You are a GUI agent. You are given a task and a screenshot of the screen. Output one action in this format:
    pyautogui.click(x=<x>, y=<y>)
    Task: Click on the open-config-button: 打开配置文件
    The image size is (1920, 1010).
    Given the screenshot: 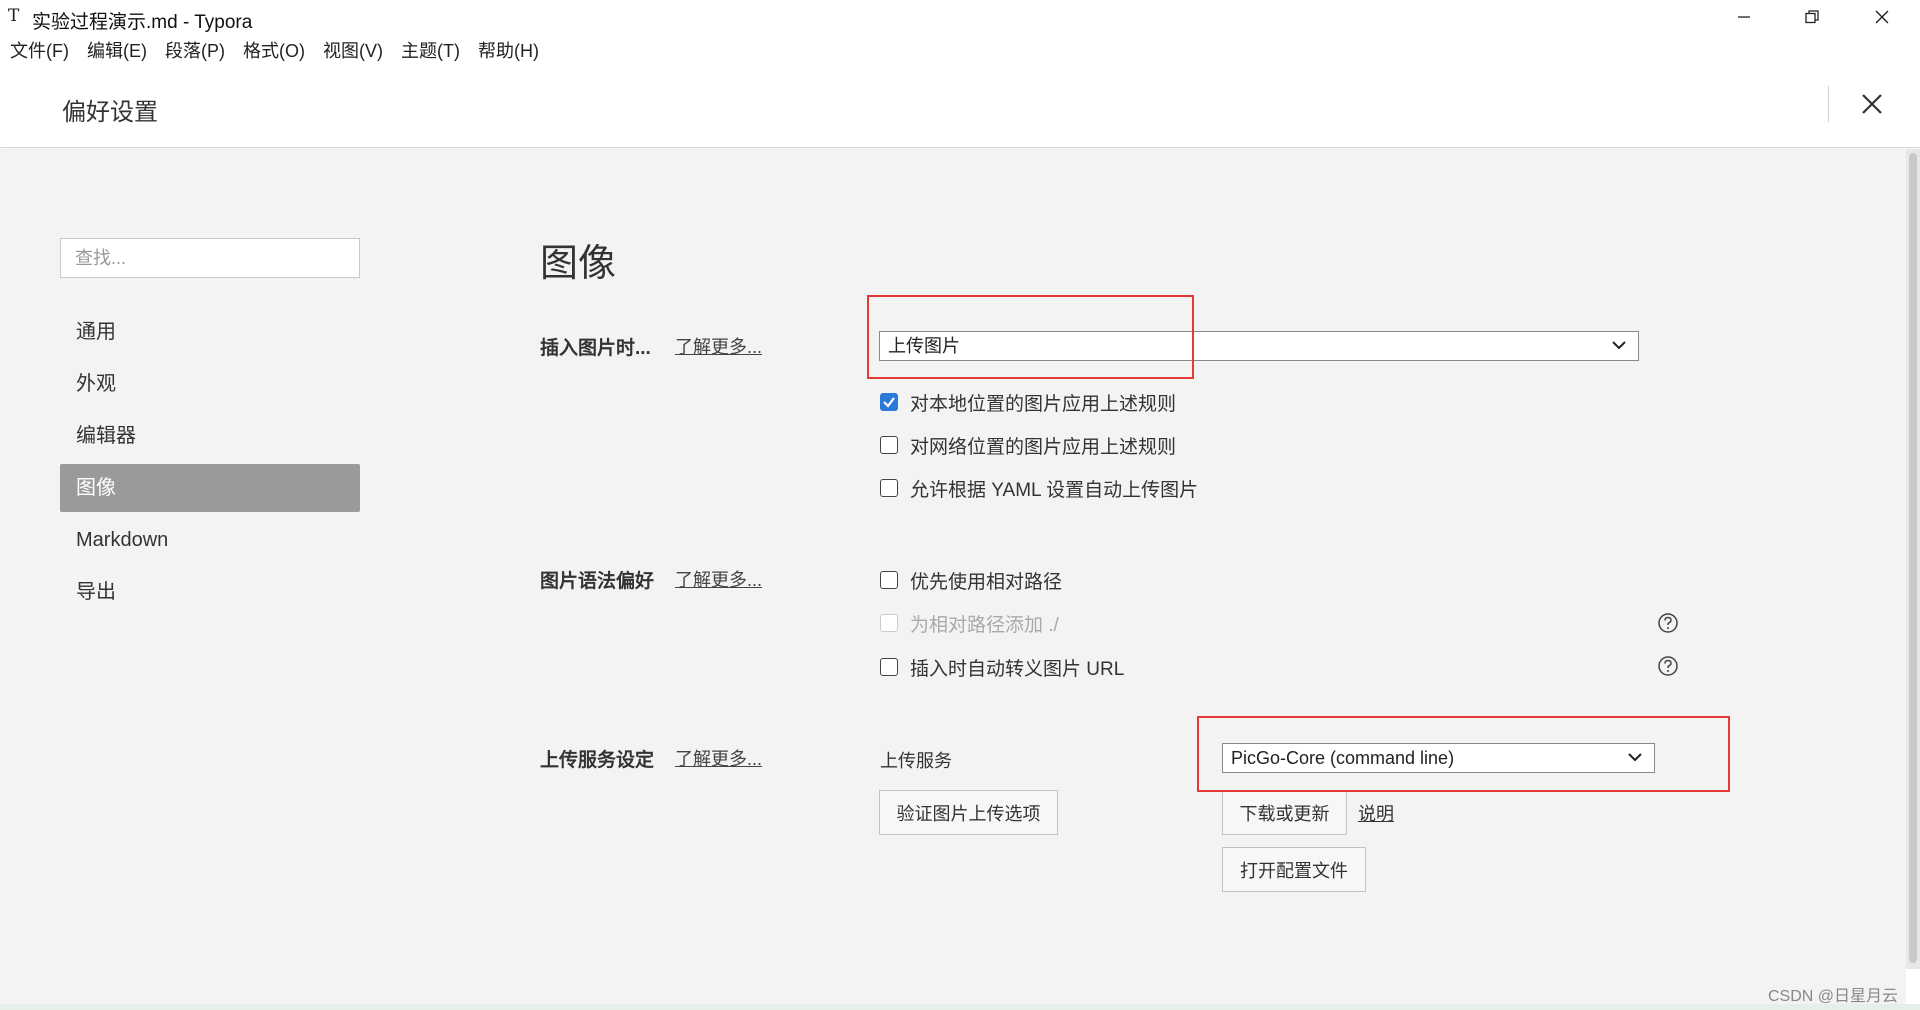 What is the action you would take?
    pyautogui.click(x=1294, y=869)
    